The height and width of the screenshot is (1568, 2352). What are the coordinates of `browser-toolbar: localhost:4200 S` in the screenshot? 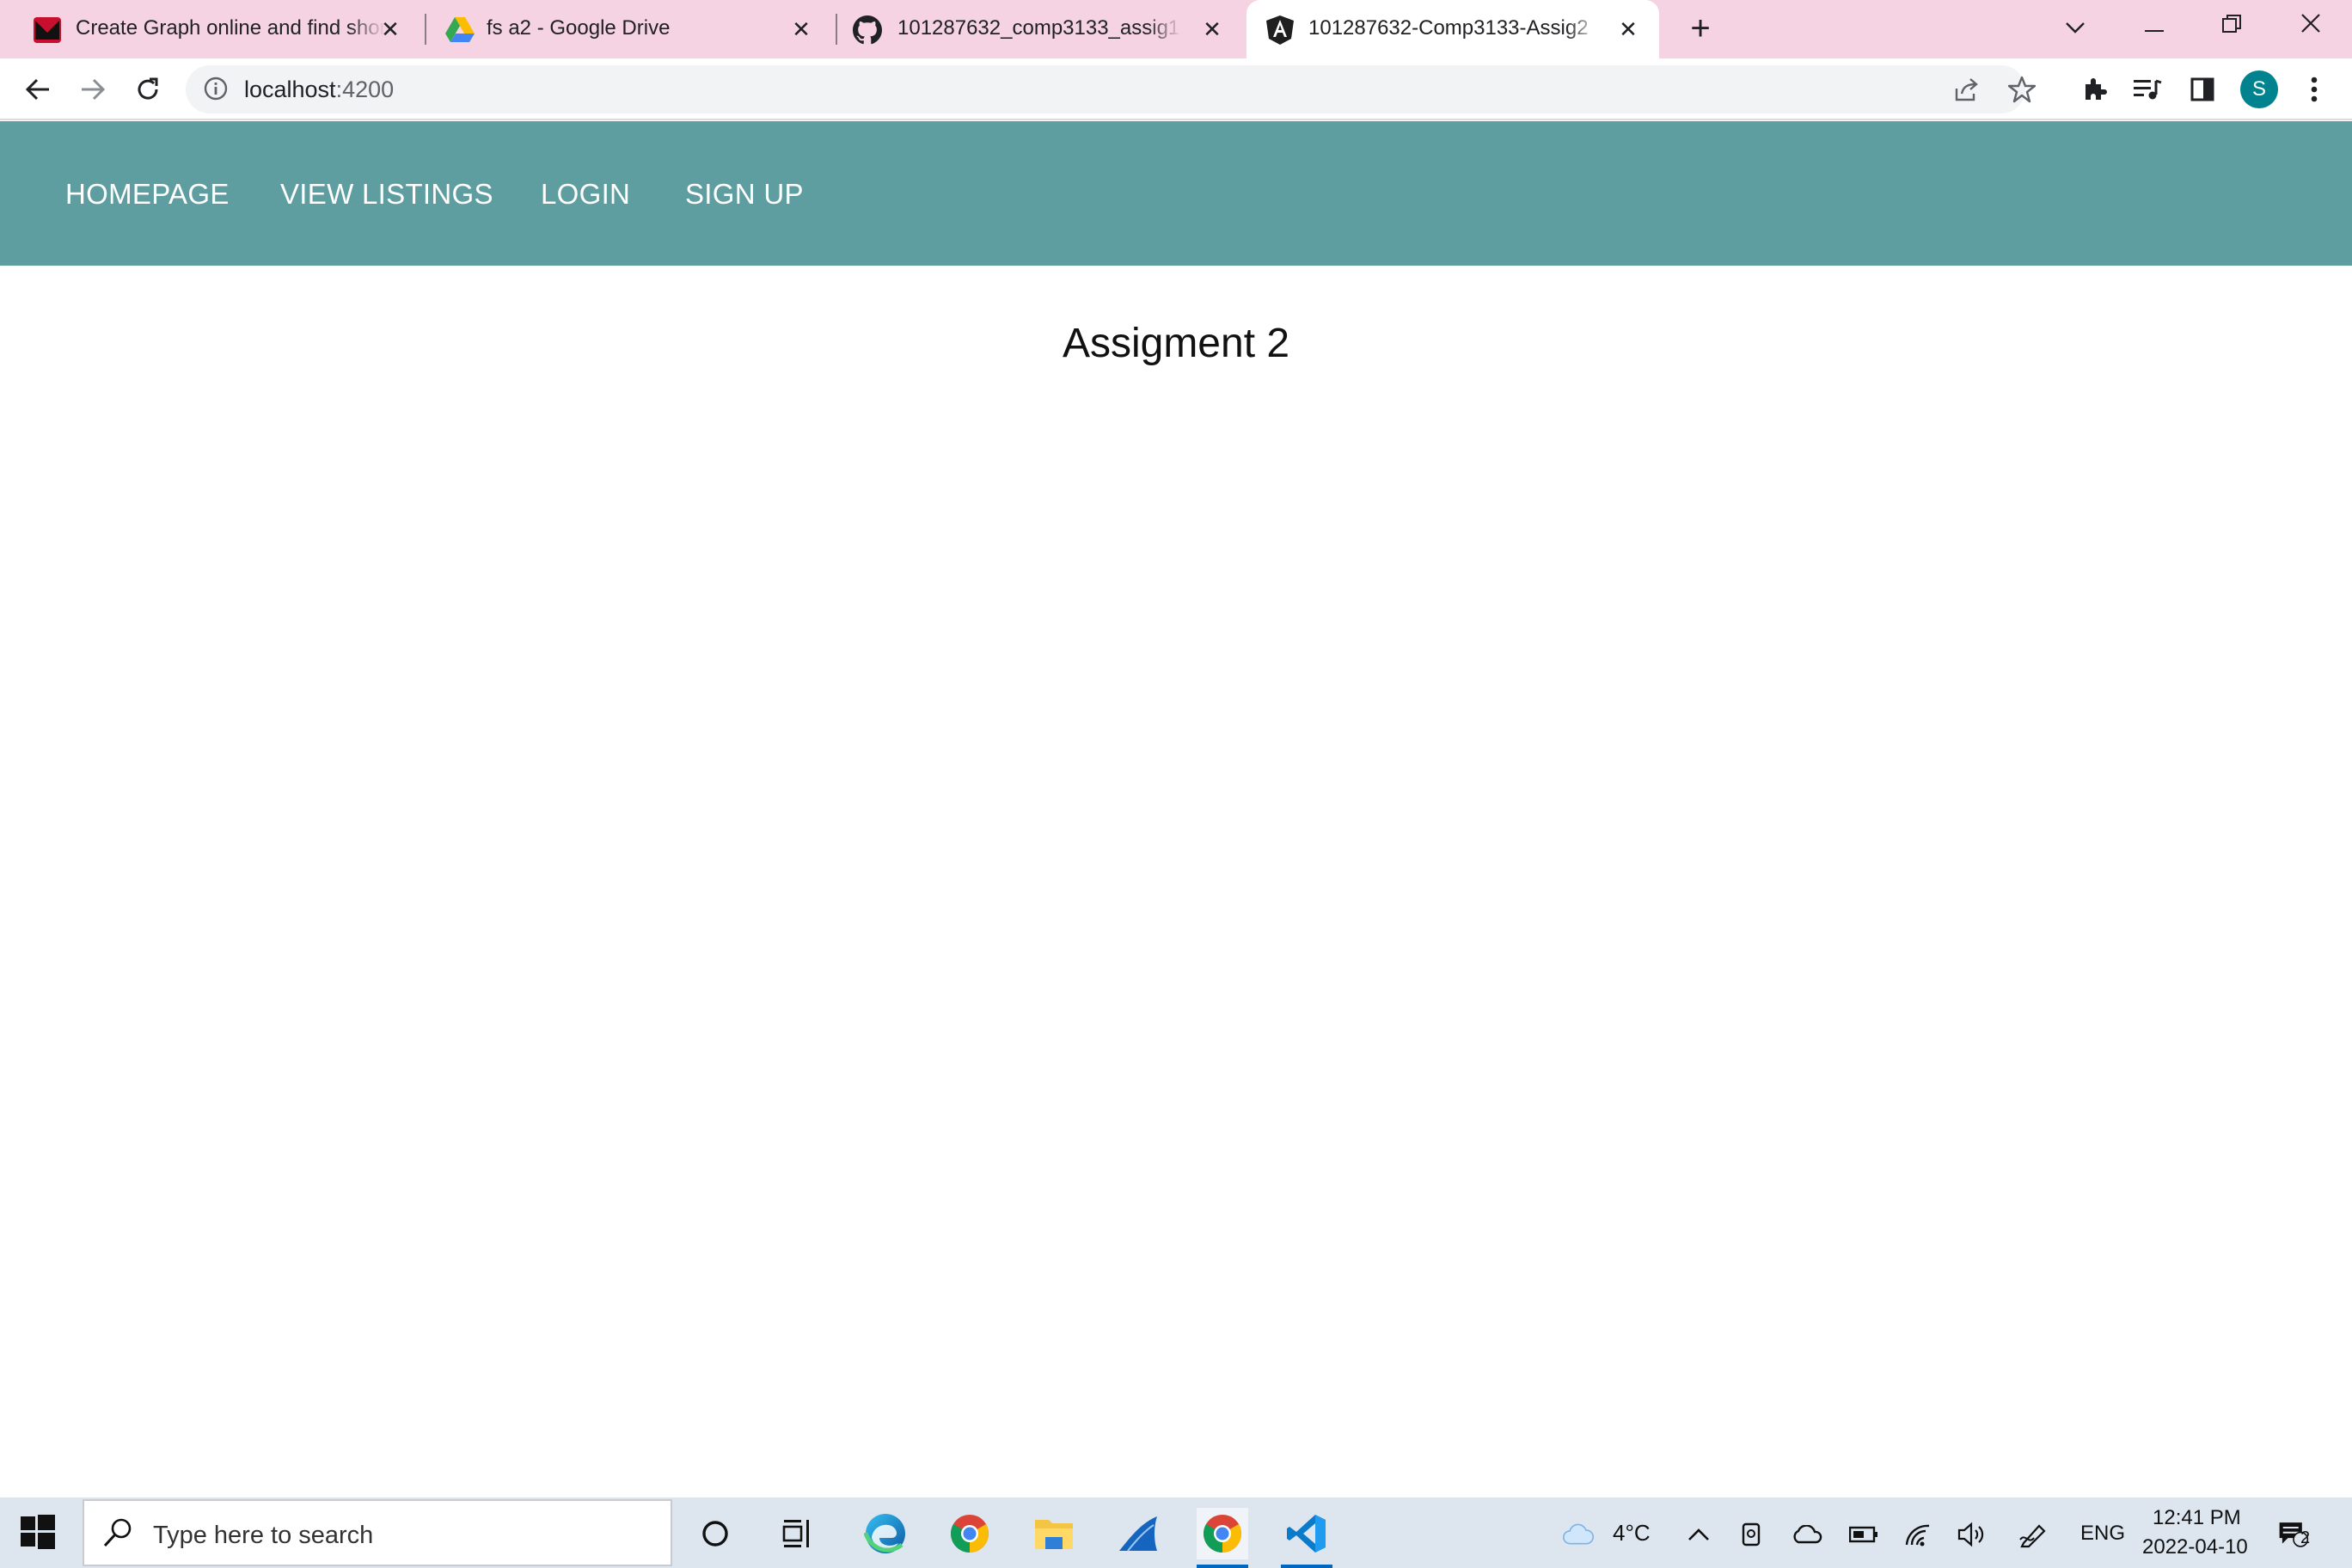 It's located at (1176, 89).